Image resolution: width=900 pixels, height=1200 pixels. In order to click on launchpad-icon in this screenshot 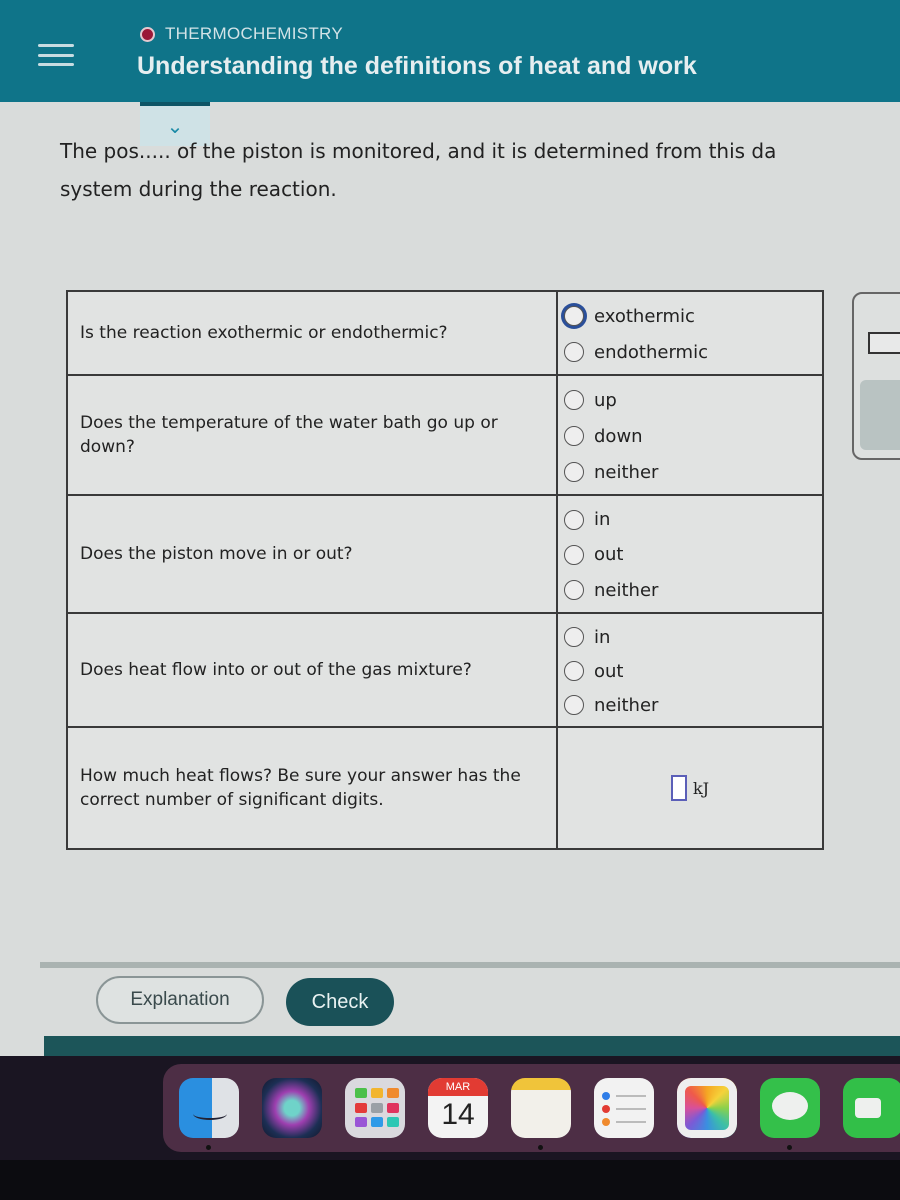, I will do `click(375, 1108)`.